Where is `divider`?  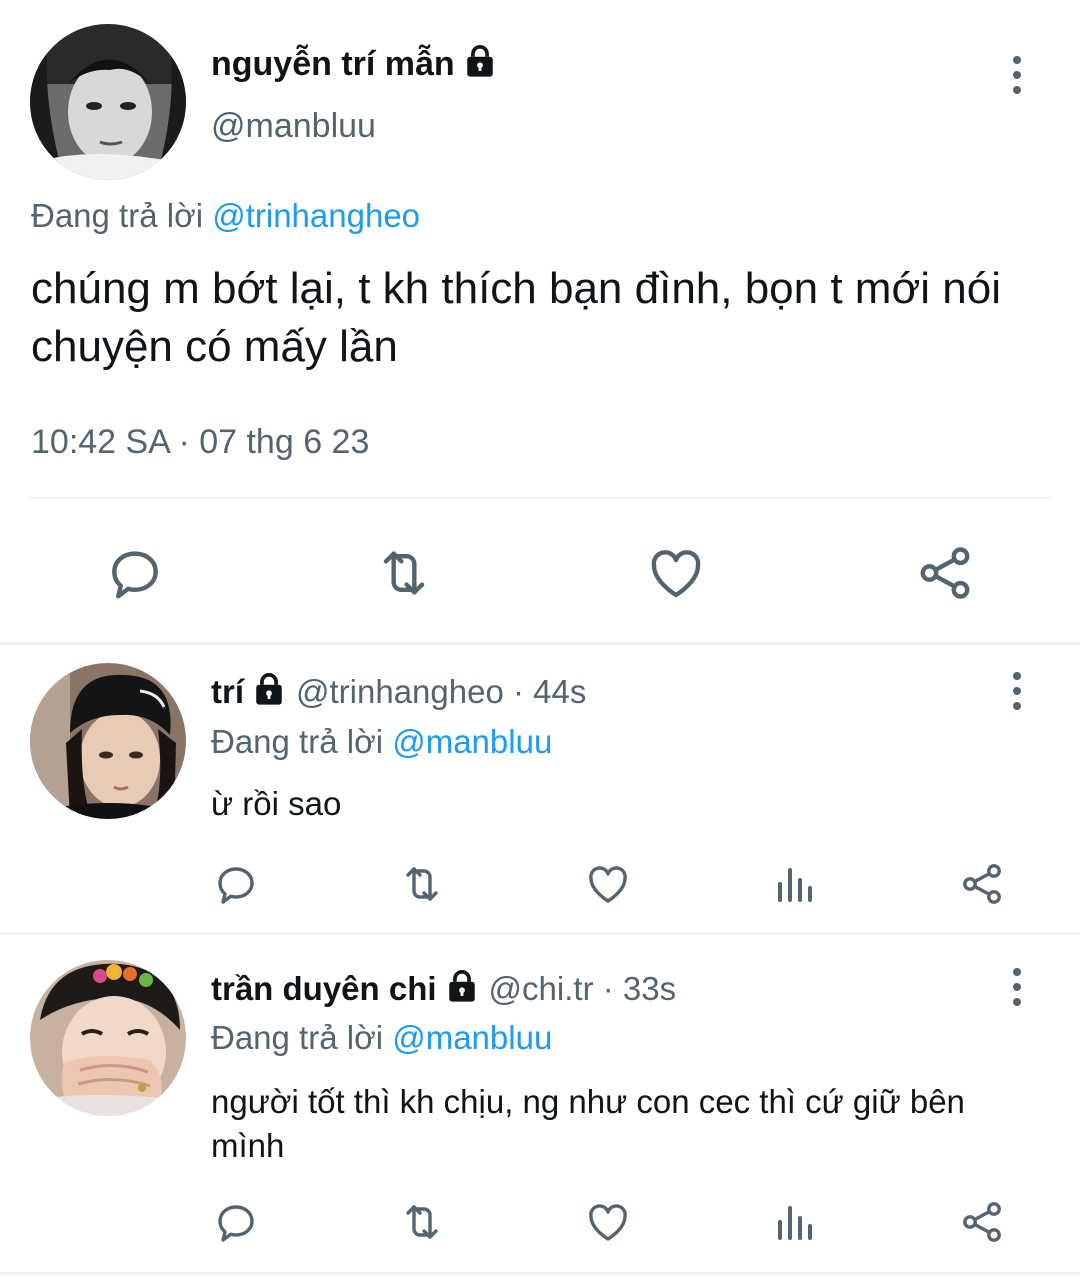
divider is located at coordinates (540, 498).